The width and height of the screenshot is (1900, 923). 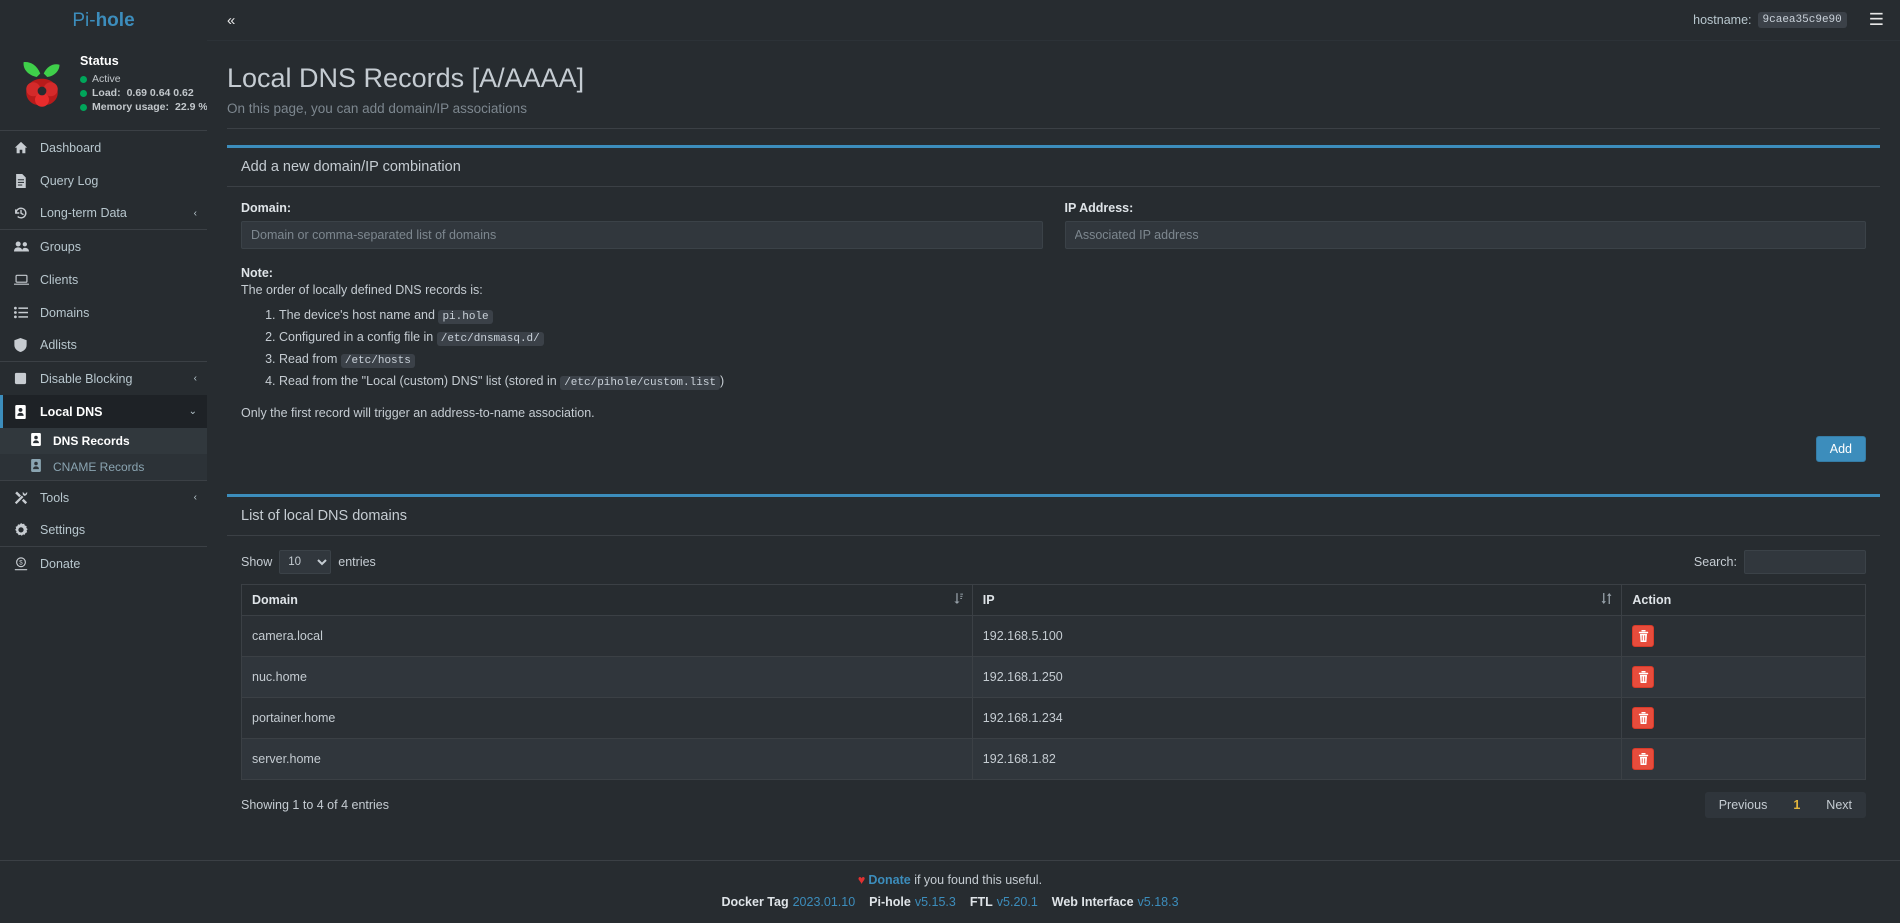 What do you see at coordinates (103, 312) in the screenshot?
I see `sidebar-item-domains: Domains` at bounding box center [103, 312].